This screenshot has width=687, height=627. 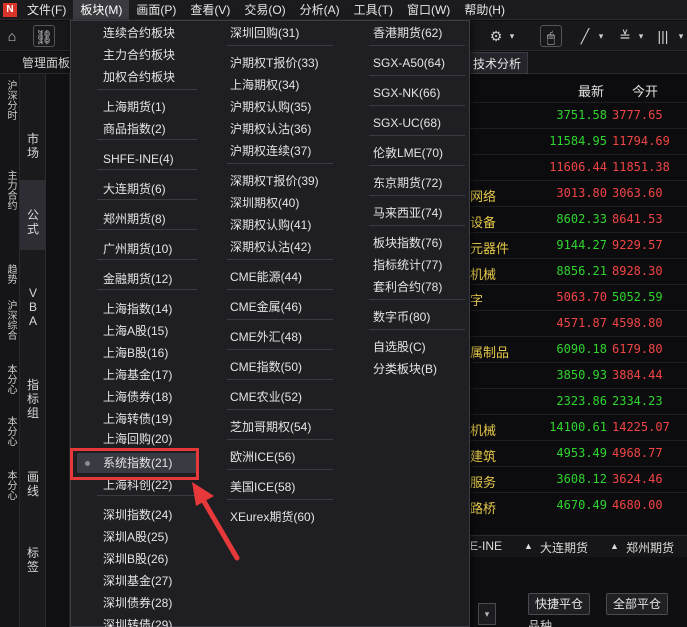 What do you see at coordinates (12, 36) in the screenshot?
I see `home-icon: ⌂` at bounding box center [12, 36].